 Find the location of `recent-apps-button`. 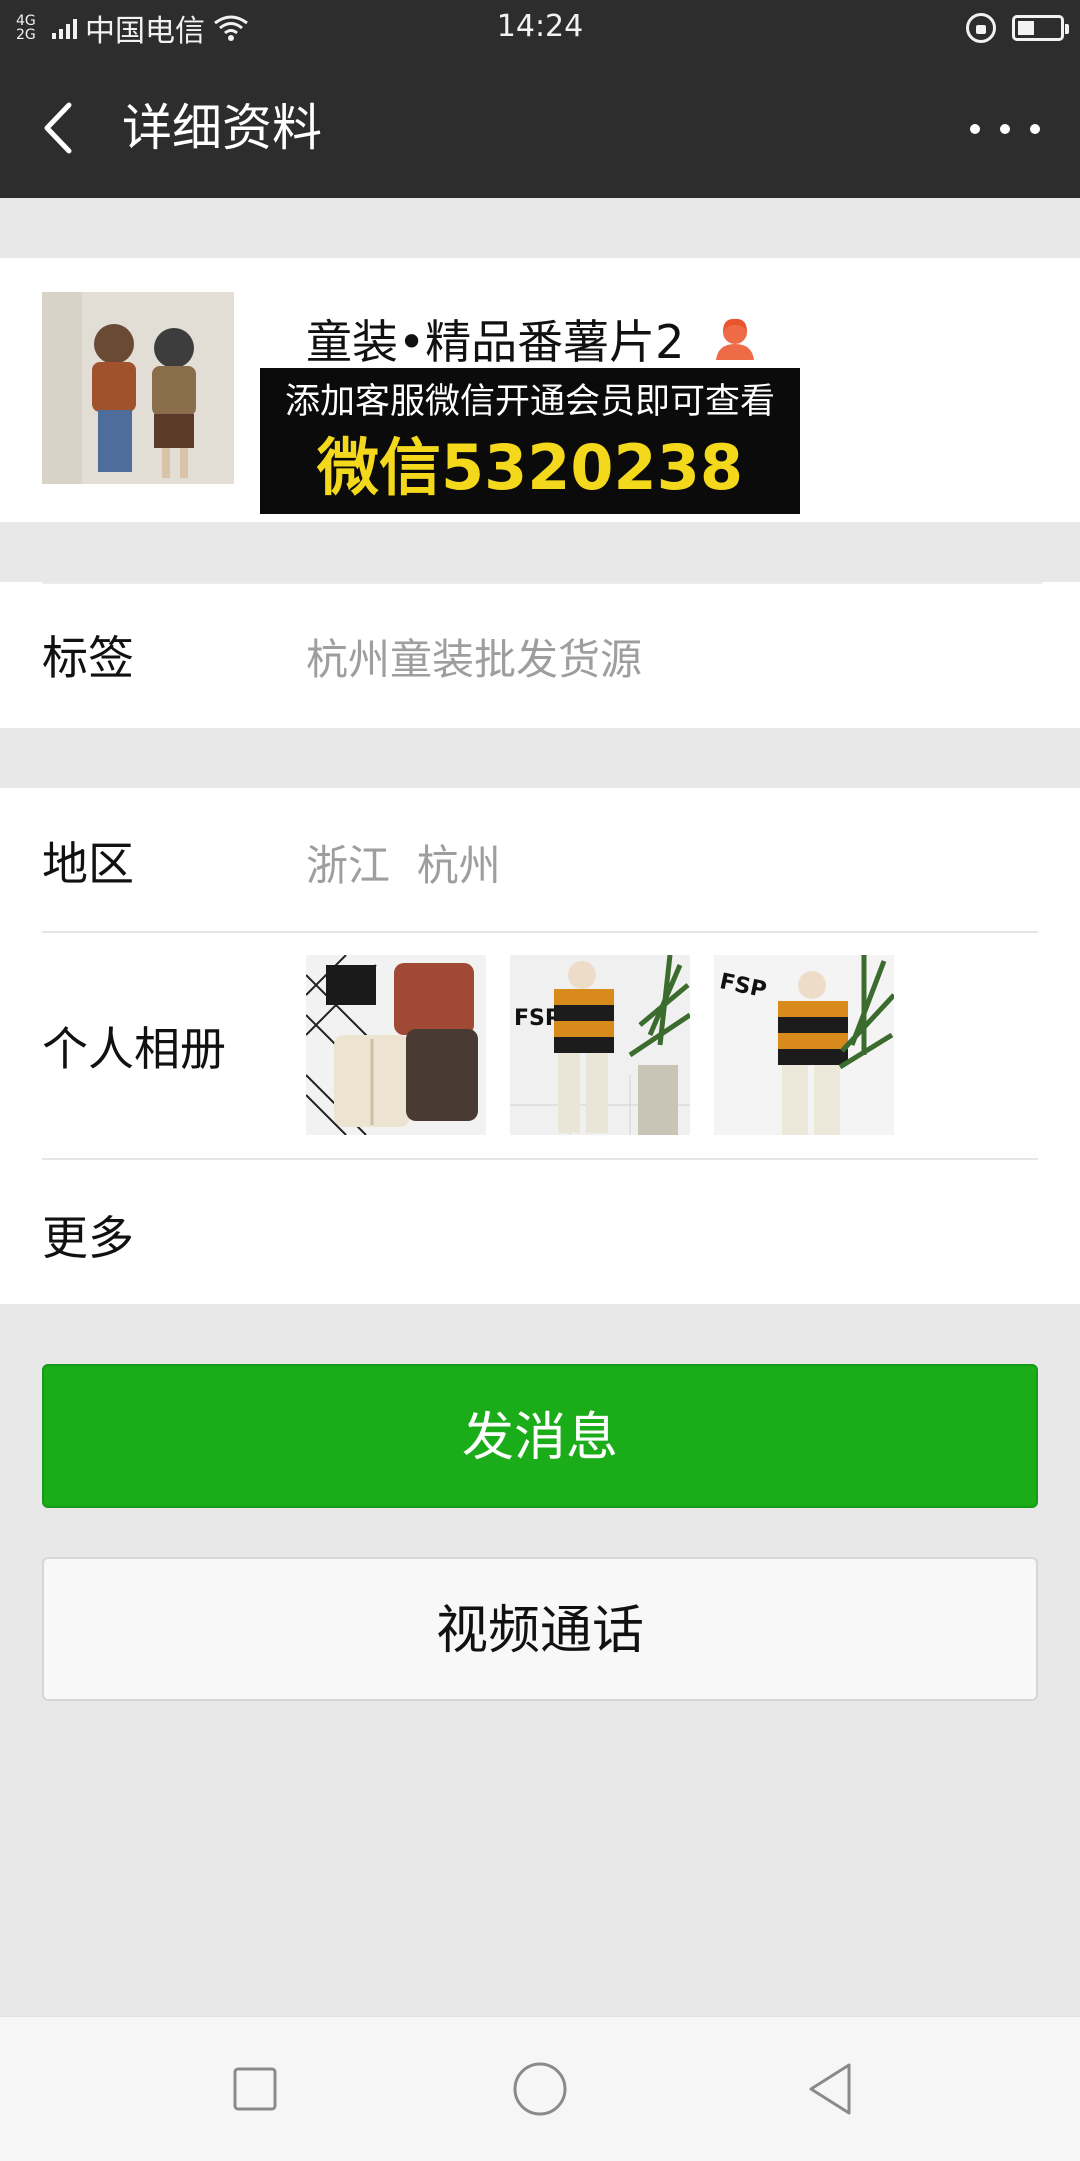

recent-apps-button is located at coordinates (255, 2089).